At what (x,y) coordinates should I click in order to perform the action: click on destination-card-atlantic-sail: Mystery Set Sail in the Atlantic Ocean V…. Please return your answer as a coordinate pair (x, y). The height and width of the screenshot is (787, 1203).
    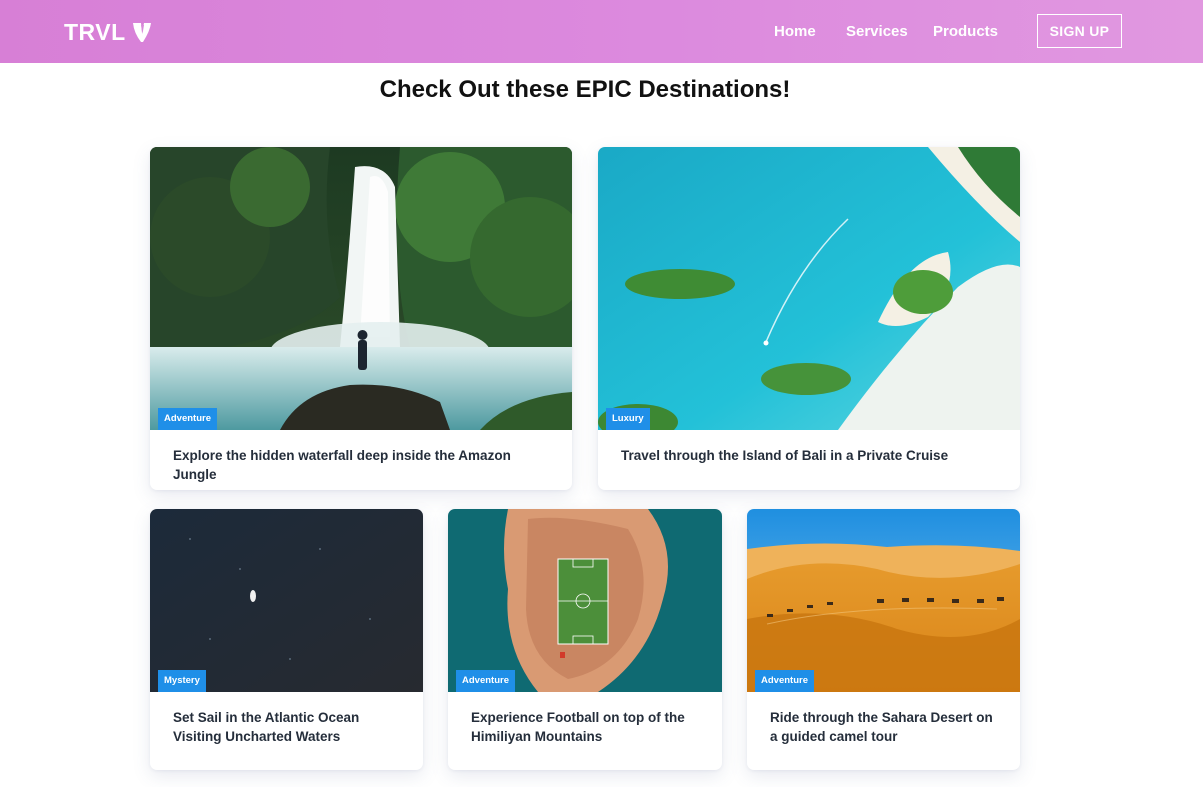
    Looking at the image, I should click on (286, 639).